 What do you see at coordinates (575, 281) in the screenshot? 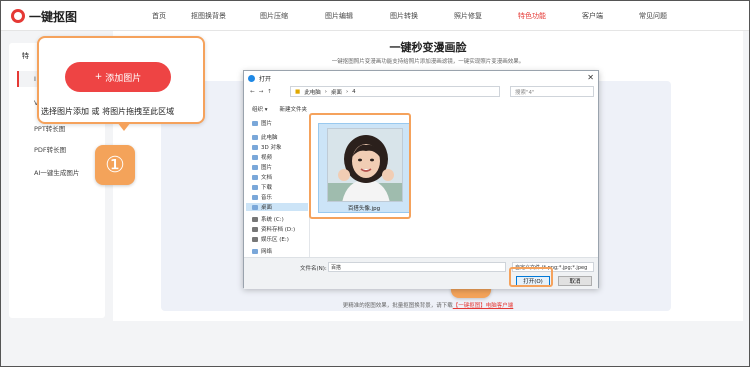
I see `cancel-button: 取消` at bounding box center [575, 281].